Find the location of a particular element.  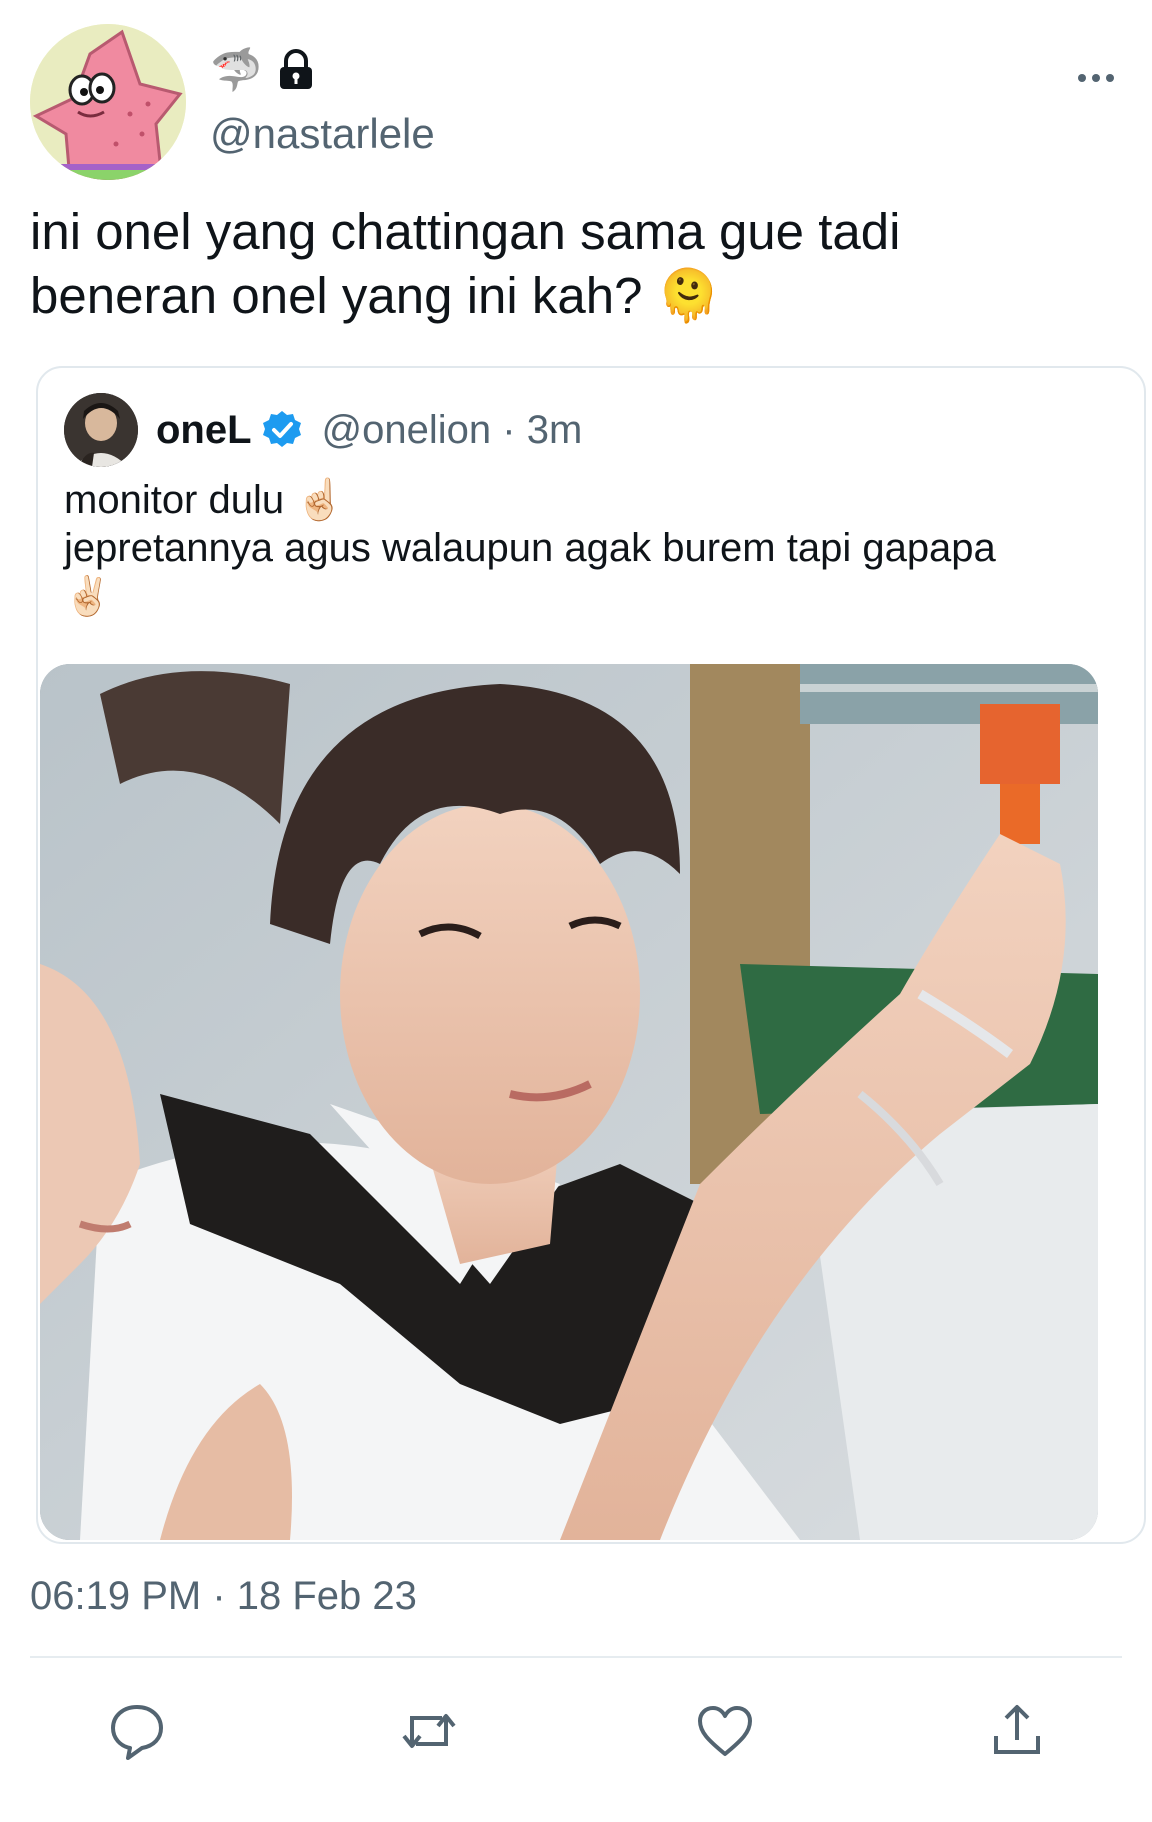

reply-button is located at coordinates (137, 1731).